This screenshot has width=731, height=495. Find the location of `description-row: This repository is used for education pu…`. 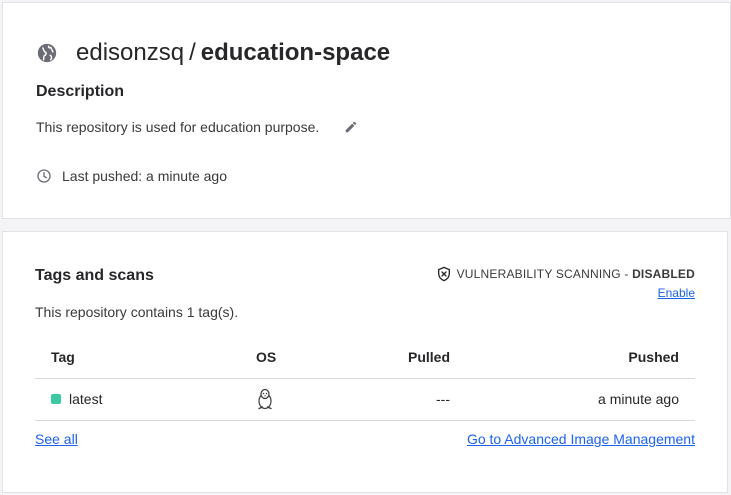

description-row: This repository is used for education pu… is located at coordinates (197, 127).